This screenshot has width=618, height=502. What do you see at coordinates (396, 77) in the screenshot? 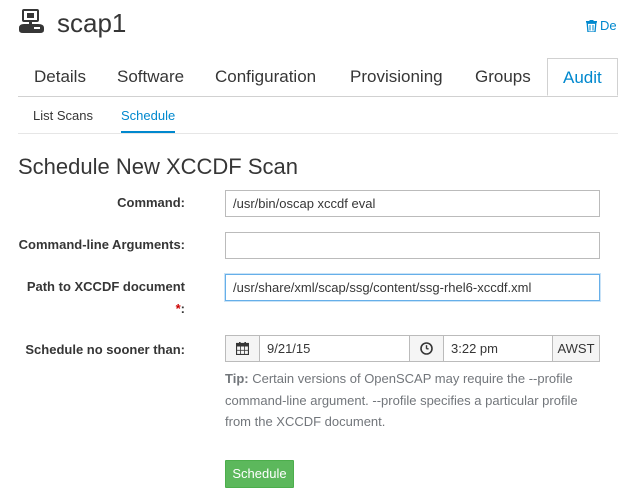
I see `tab-provisioning: Provisioning` at bounding box center [396, 77].